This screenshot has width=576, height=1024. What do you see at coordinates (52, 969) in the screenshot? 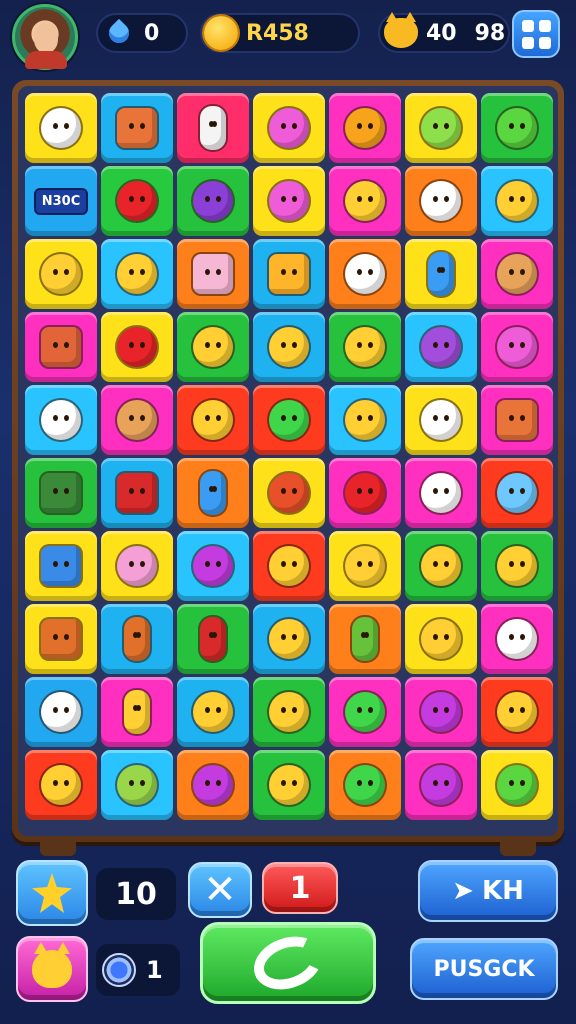
I see `fox-booster-button` at bounding box center [52, 969].